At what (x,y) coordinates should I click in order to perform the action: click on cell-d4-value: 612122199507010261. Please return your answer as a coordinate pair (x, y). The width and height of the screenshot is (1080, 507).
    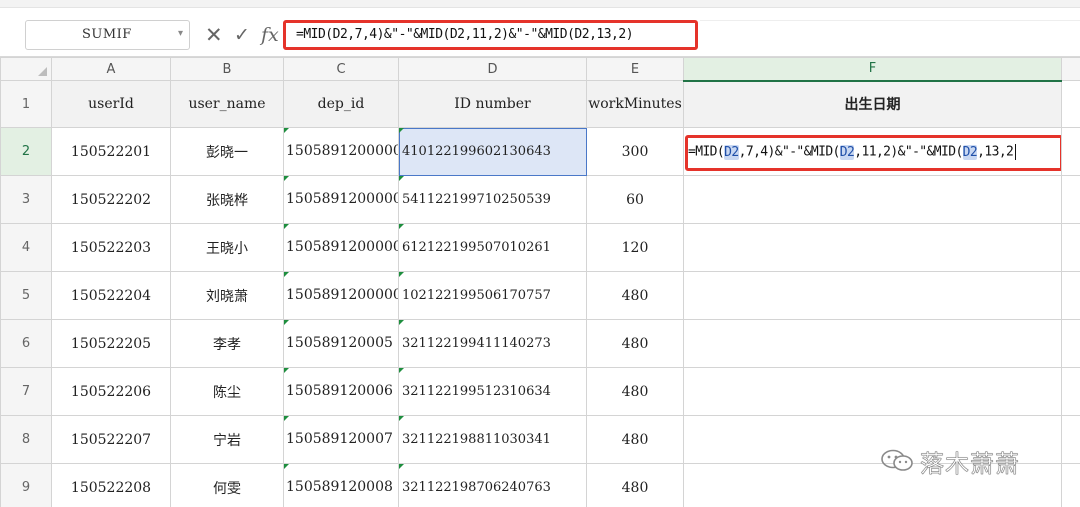
    Looking at the image, I should click on (476, 247).